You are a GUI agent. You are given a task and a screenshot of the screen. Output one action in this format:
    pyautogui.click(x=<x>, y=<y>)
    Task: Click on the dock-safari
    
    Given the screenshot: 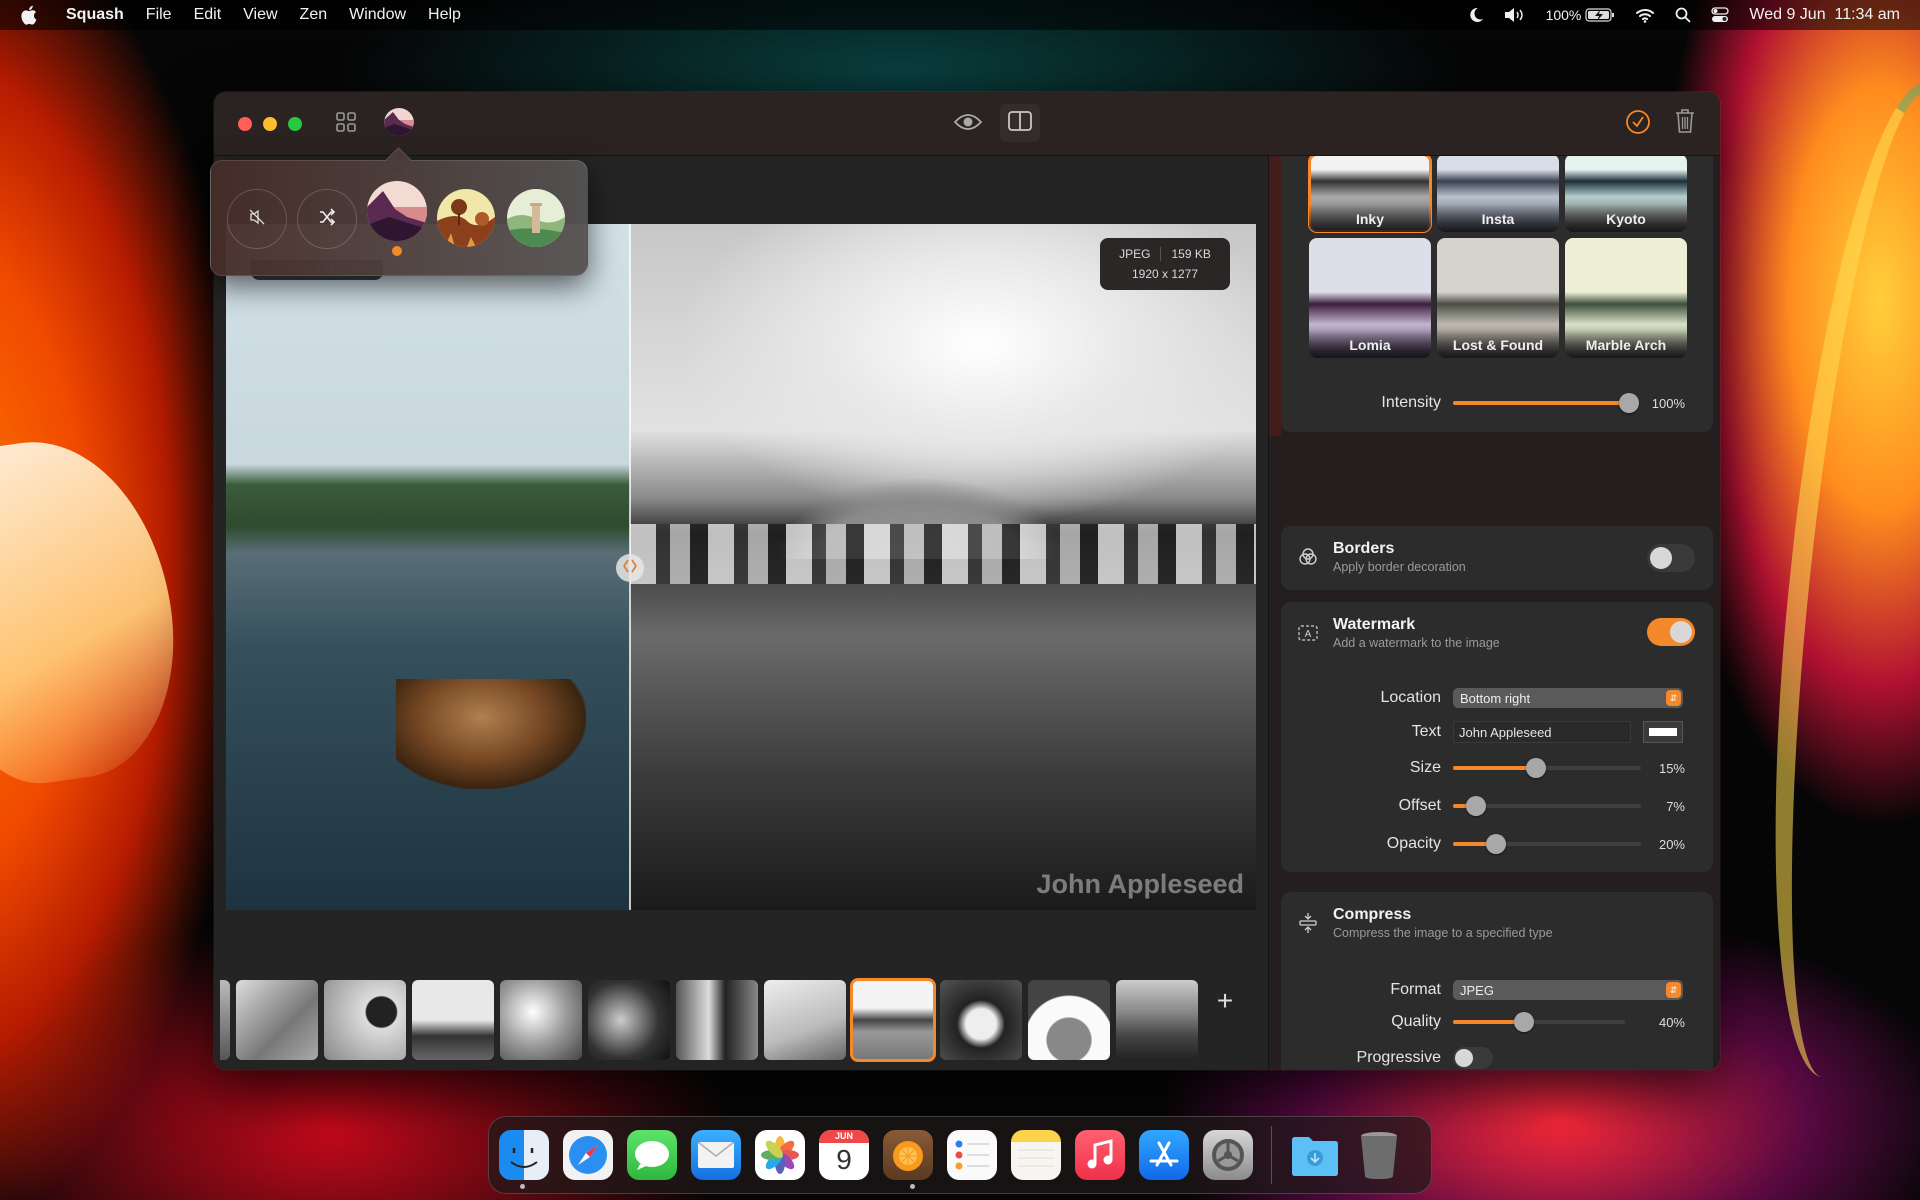 What is the action you would take?
    pyautogui.click(x=588, y=1155)
    